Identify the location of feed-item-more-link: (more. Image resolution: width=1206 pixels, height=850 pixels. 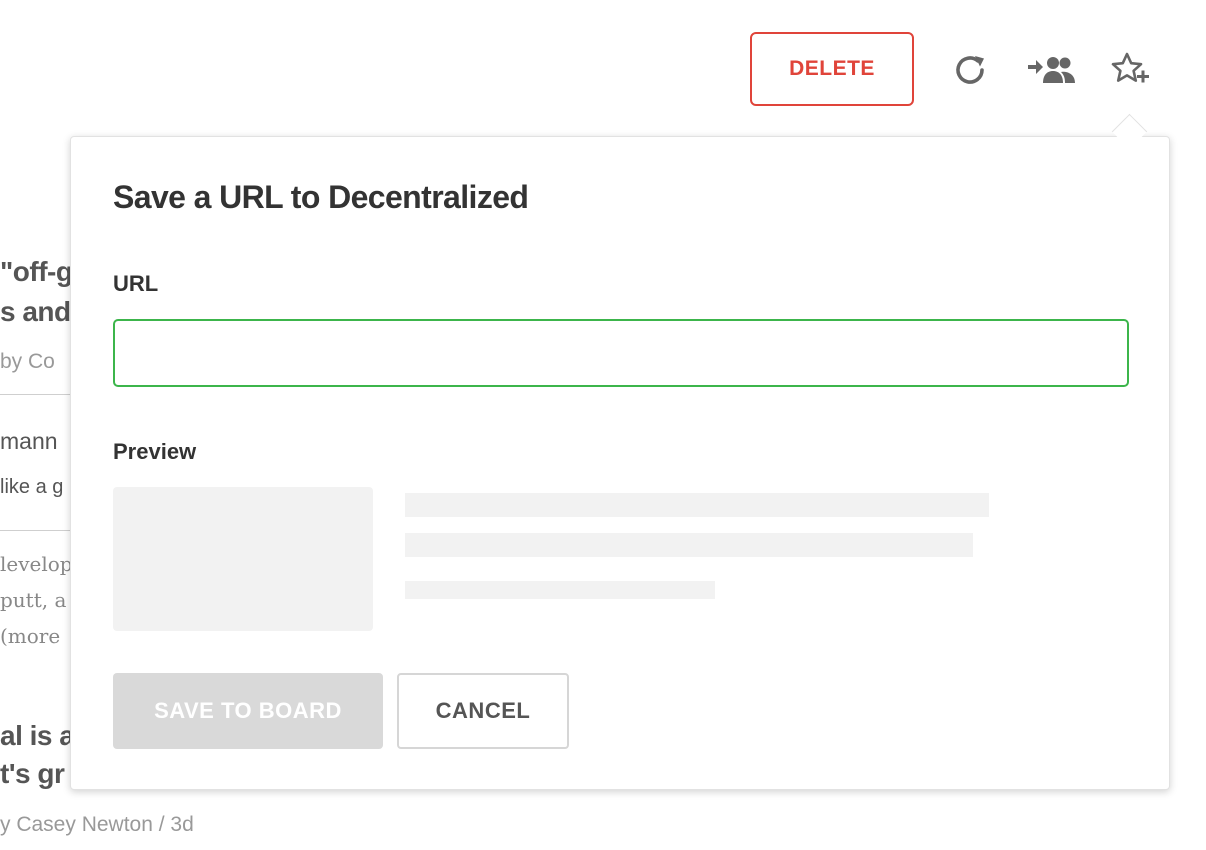
(30, 636).